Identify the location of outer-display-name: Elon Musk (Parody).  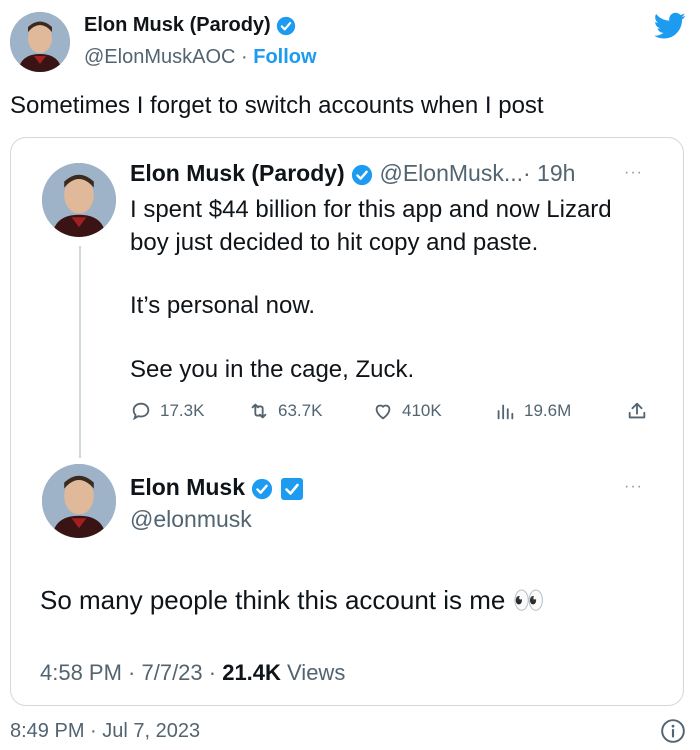
(190, 25).